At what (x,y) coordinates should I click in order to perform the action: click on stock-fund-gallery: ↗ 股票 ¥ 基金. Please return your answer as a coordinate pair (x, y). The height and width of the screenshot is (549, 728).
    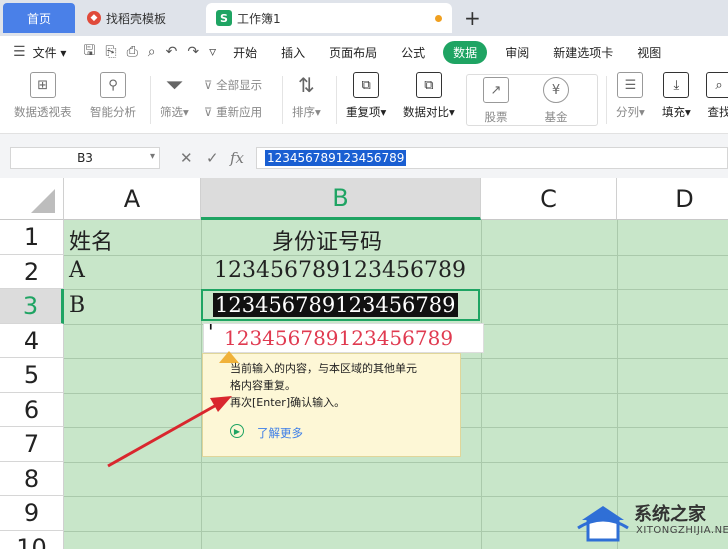
    Looking at the image, I should click on (532, 100).